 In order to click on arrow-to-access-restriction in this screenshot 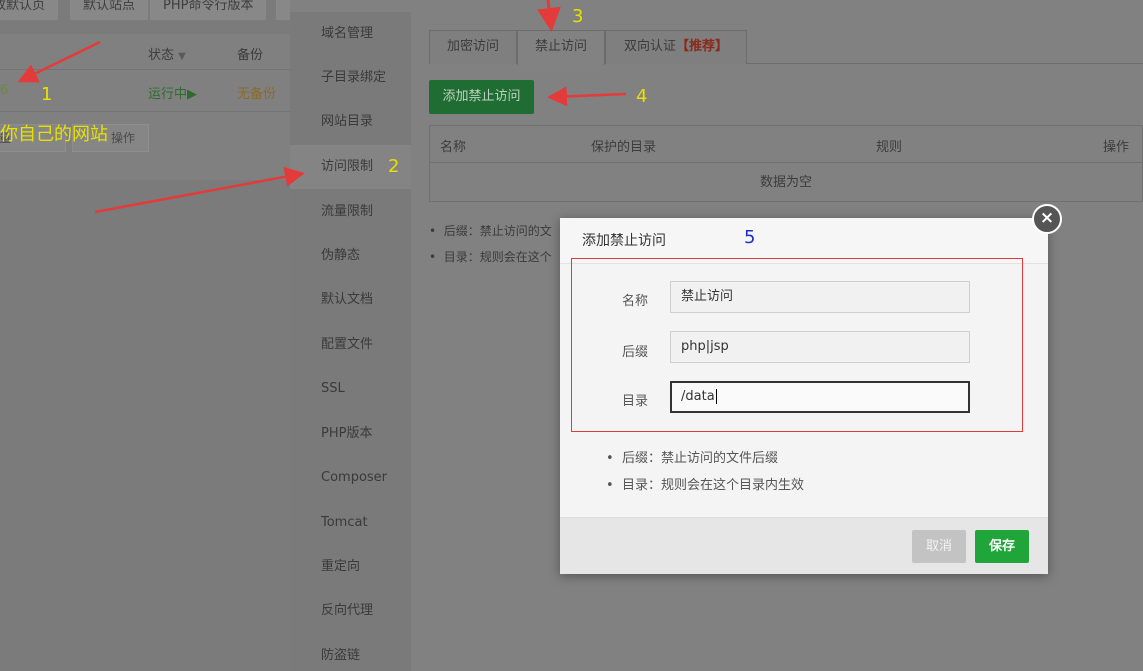, I will do `click(199, 190)`.